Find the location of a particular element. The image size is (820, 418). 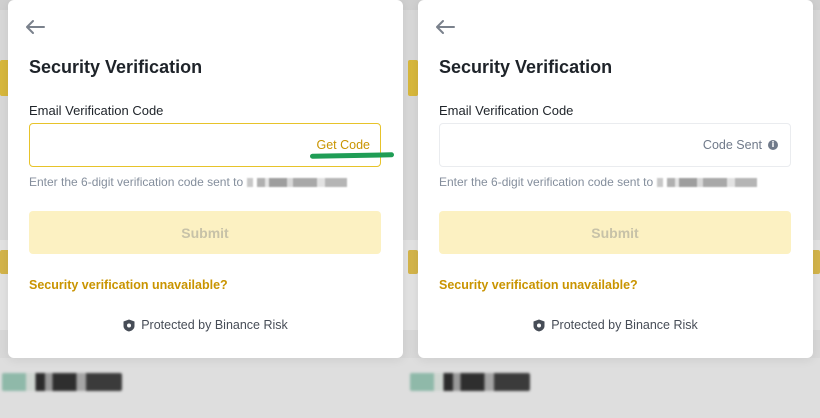

get-code-button: Get Code is located at coordinates (343, 145).